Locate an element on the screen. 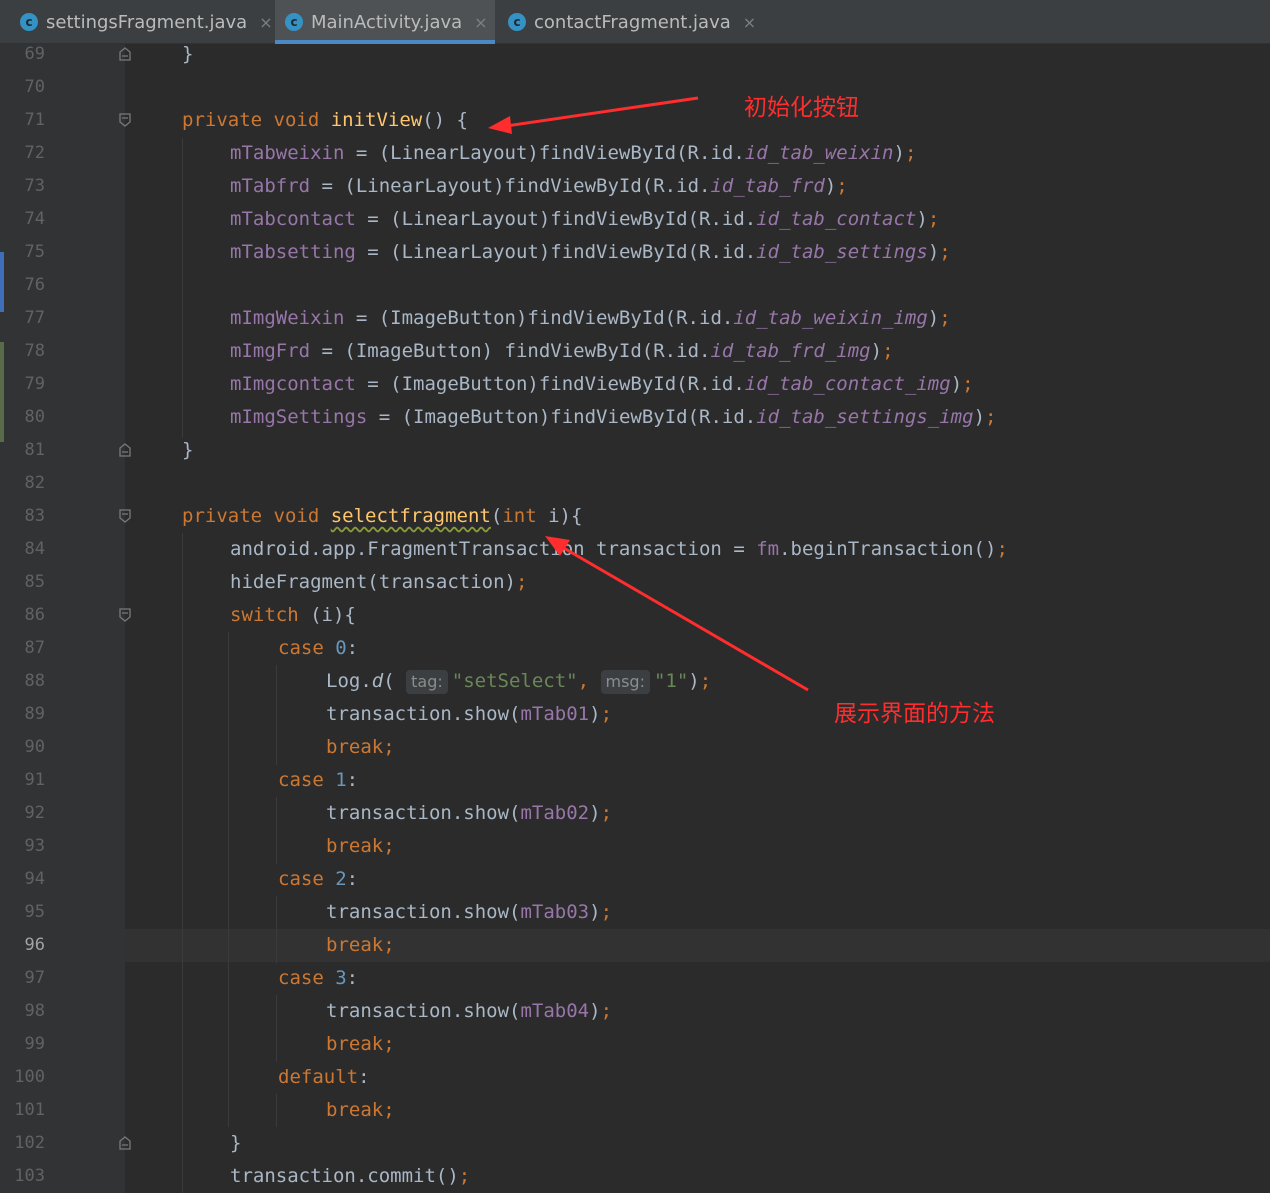  line-number: 79 is located at coordinates (25, 384).